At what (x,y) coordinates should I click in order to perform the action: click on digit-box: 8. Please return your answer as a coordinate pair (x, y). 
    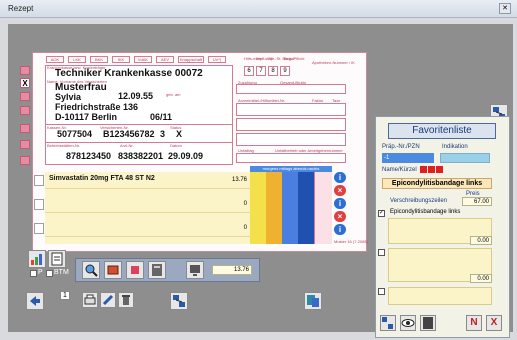
    Looking at the image, I should click on (273, 71).